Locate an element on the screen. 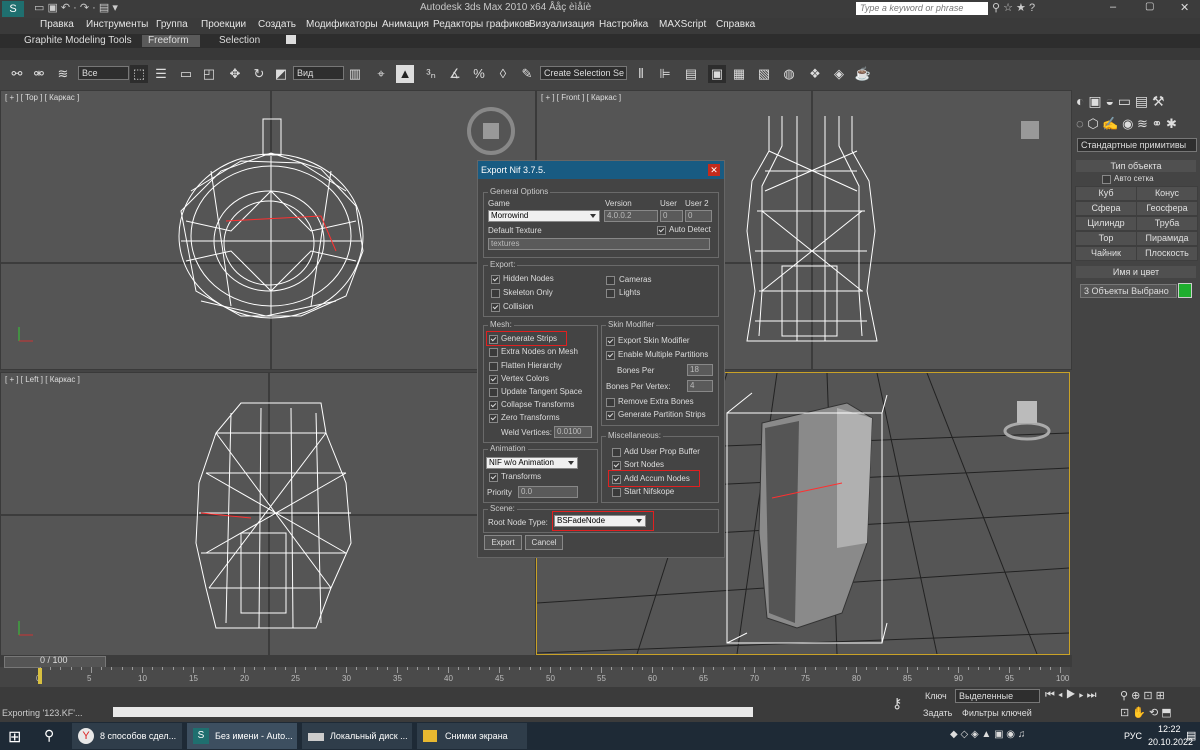 This screenshot has width=1200, height=750. animation-type-select: NIF w/o Animation is located at coordinates (532, 463).